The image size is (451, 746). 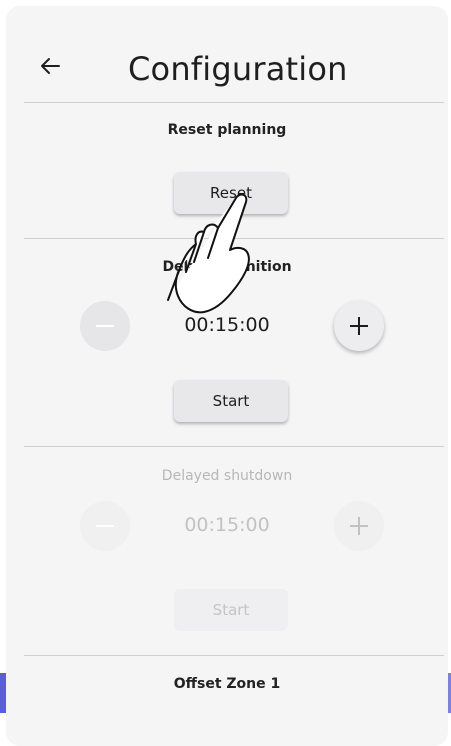 I want to click on shutdown-start-button: Start, so click(x=231, y=610).